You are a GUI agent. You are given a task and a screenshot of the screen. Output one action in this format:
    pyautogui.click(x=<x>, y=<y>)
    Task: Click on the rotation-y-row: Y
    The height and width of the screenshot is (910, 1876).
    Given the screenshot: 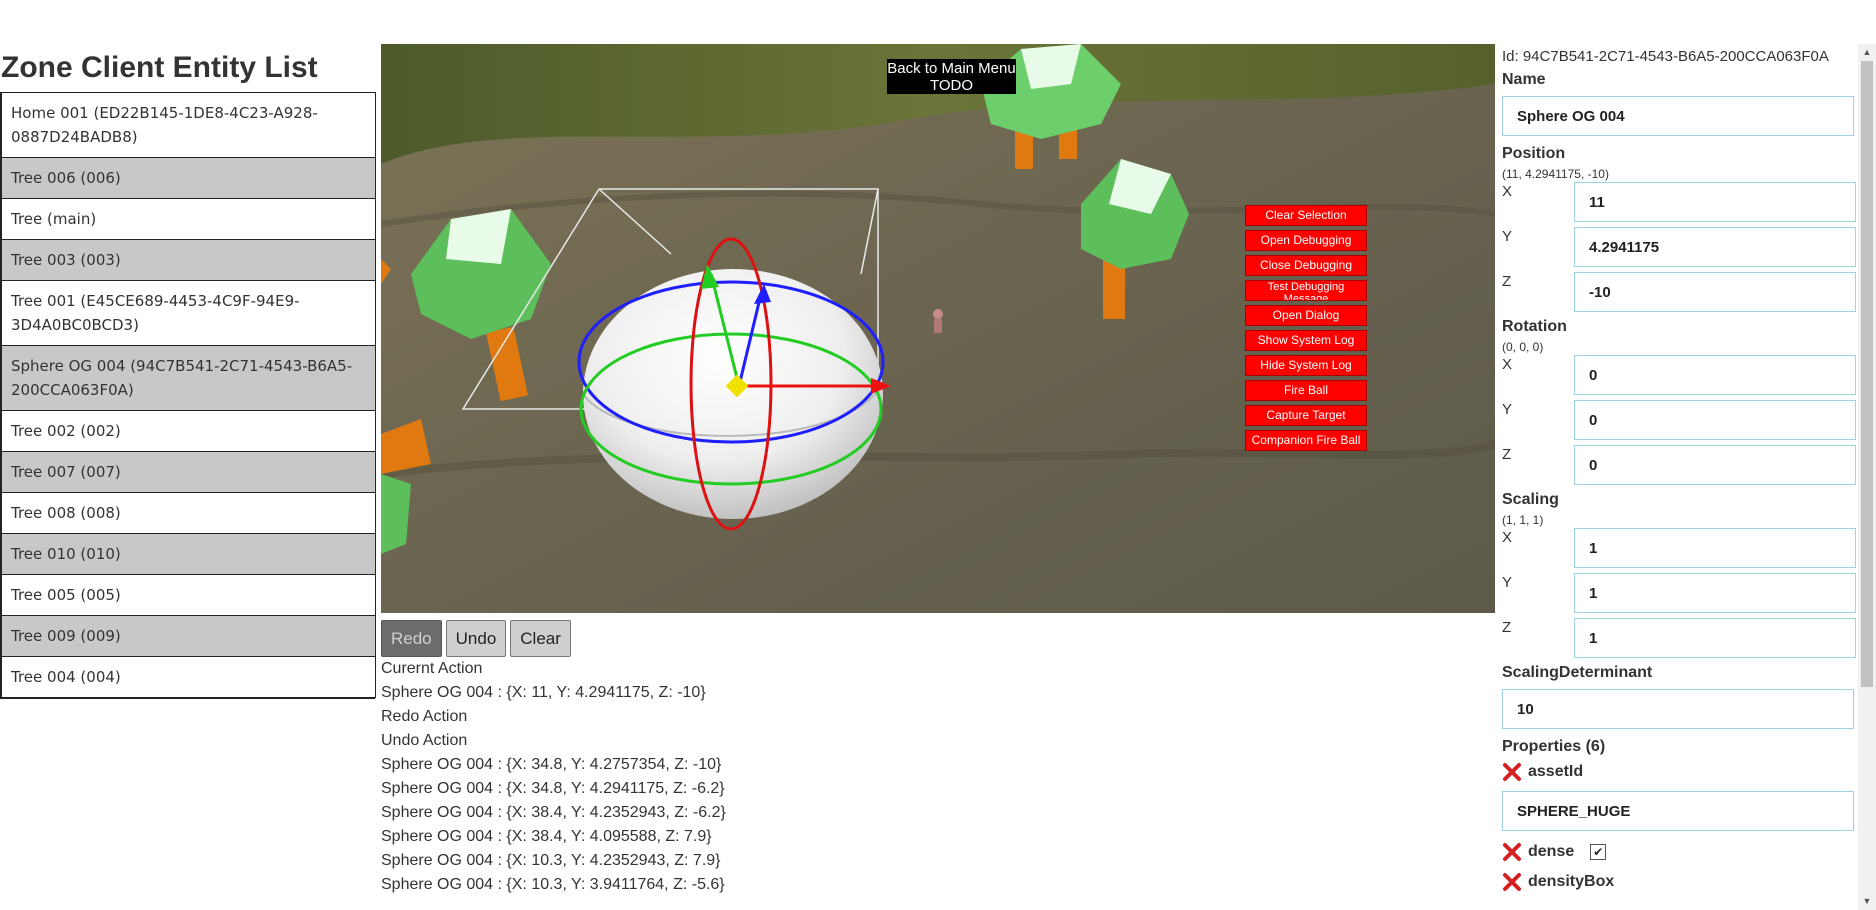 What is the action you would take?
    pyautogui.click(x=1679, y=422)
    